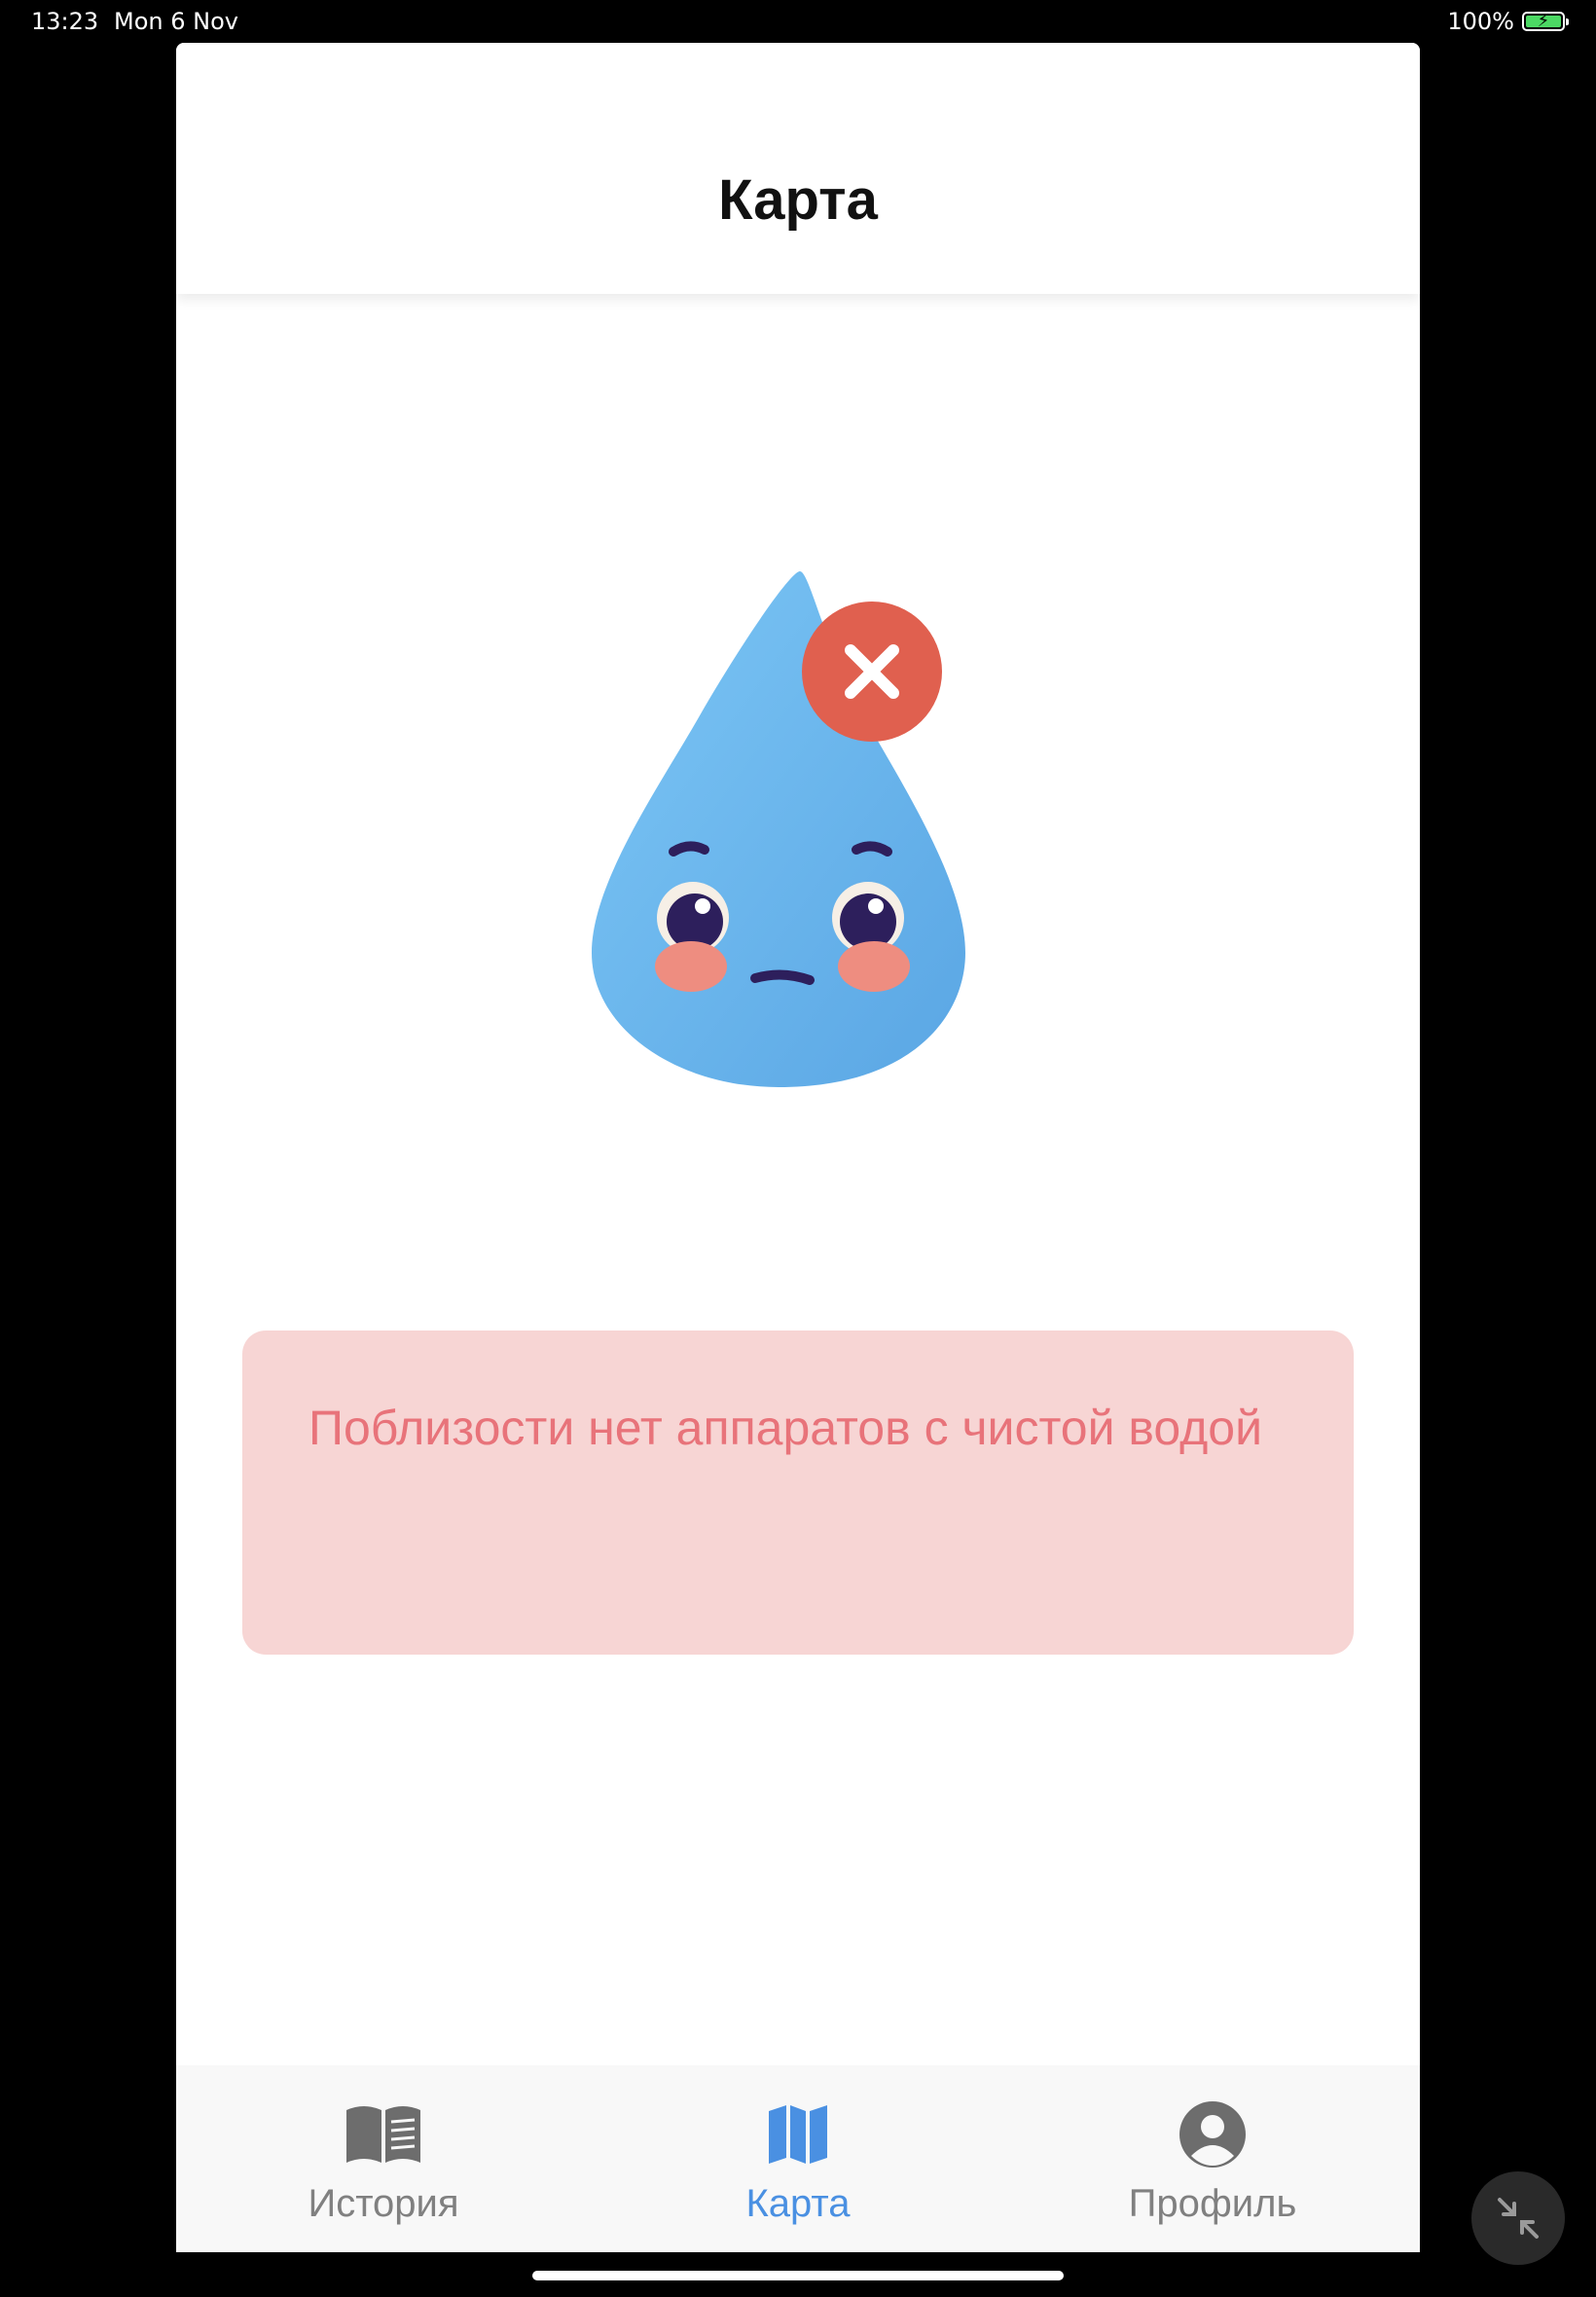  I want to click on tab-history: История, so click(383, 2158).